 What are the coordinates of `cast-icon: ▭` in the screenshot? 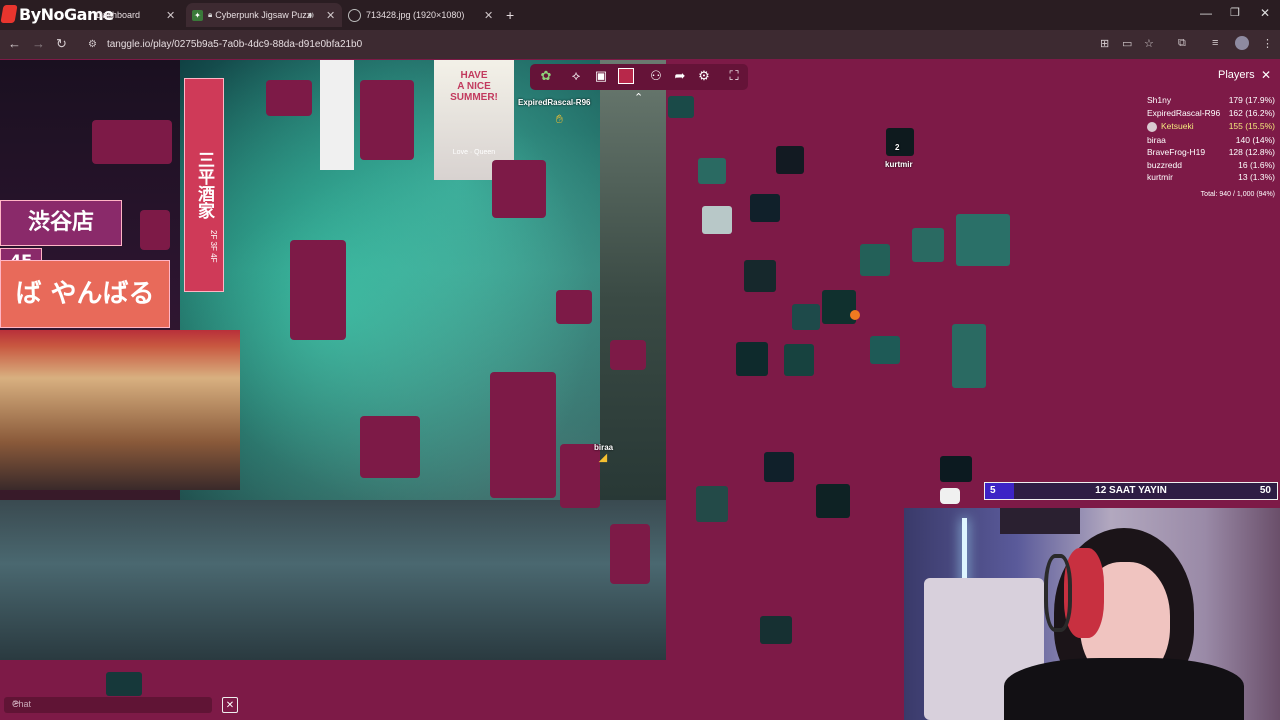 It's located at (1127, 43).